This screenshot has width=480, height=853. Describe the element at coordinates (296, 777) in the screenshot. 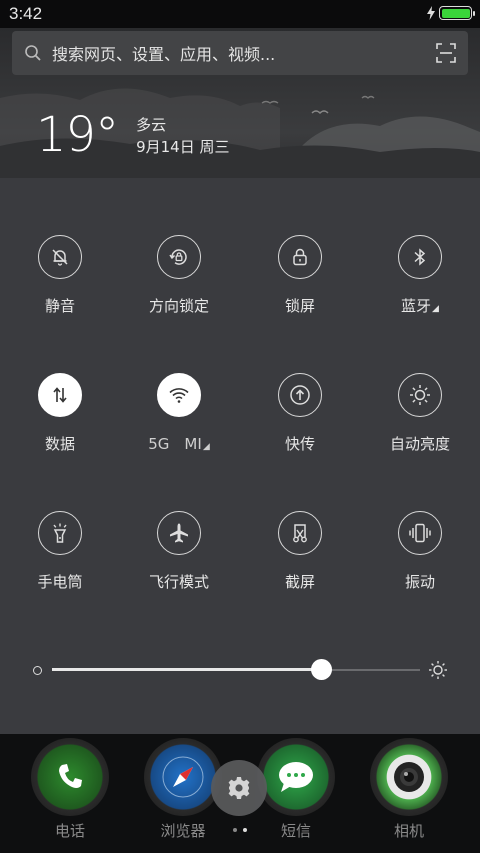

I see `message-icon` at that location.